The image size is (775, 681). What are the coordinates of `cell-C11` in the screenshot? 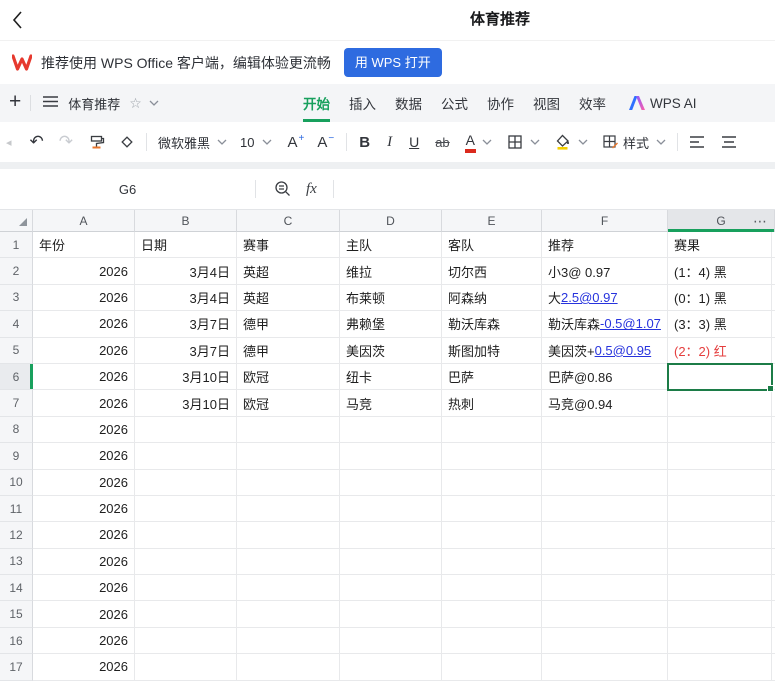 It's located at (288, 509).